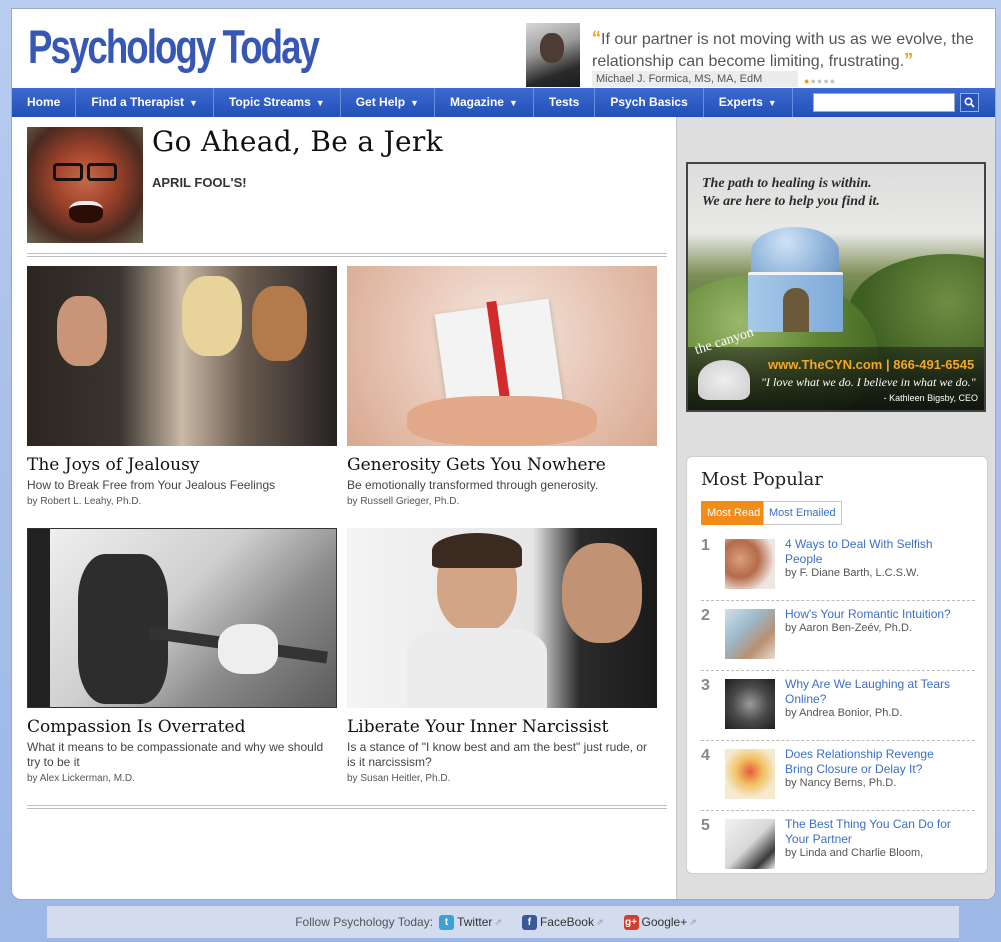  Describe the element at coordinates (705, 825) in the screenshot. I see `popular-rank: 5` at that location.